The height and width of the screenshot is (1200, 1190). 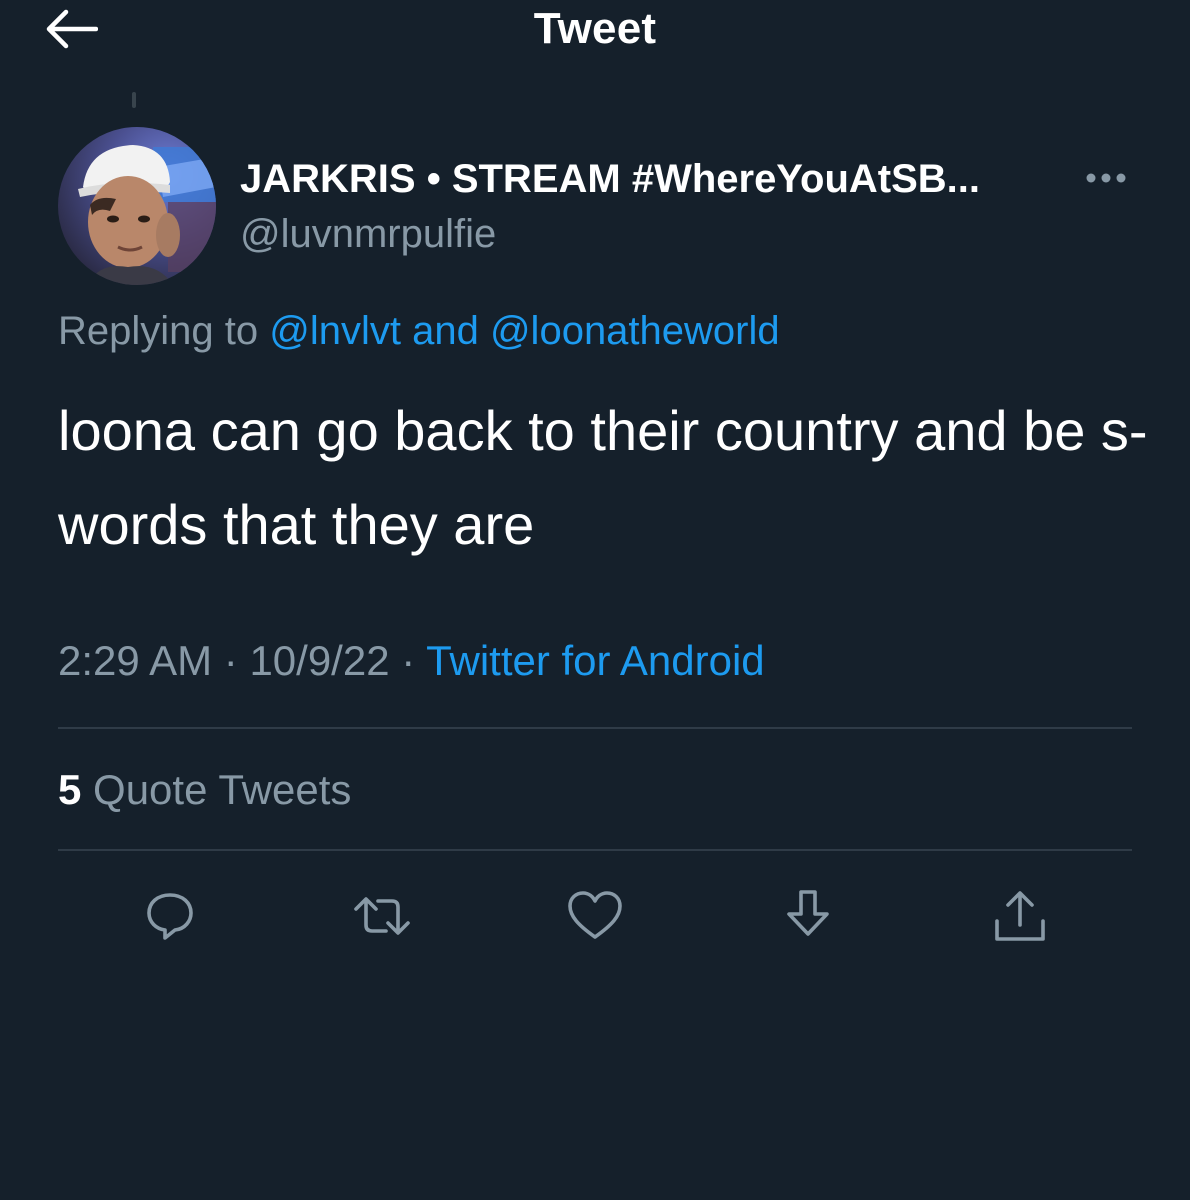 I want to click on retweet-button, so click(x=382, y=916).